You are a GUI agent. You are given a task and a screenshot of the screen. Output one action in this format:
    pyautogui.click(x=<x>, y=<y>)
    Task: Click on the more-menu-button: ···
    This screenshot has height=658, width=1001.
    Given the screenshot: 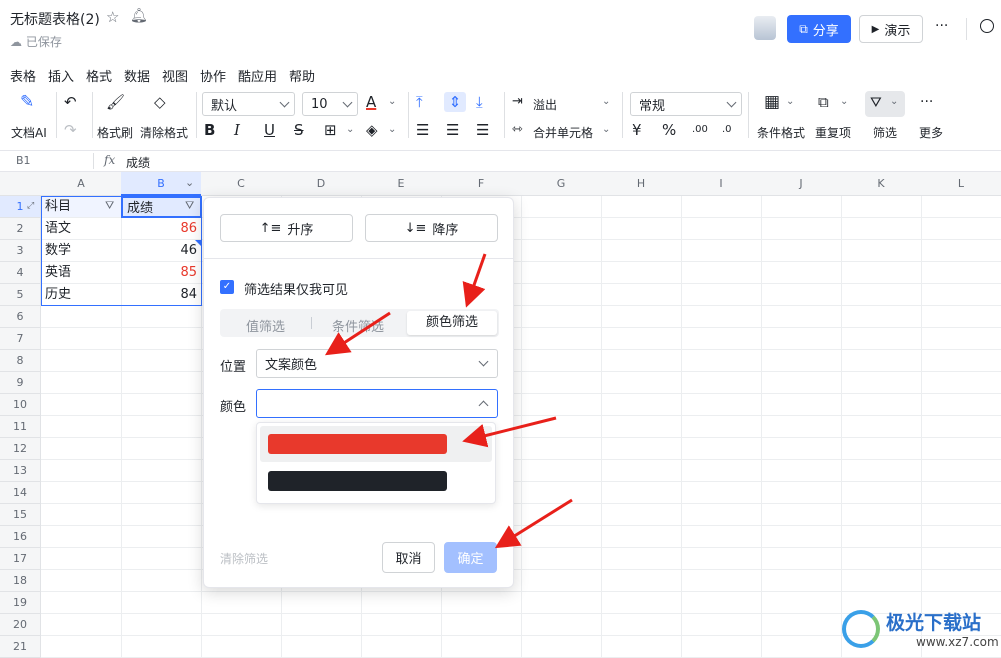 What is the action you would take?
    pyautogui.click(x=941, y=26)
    